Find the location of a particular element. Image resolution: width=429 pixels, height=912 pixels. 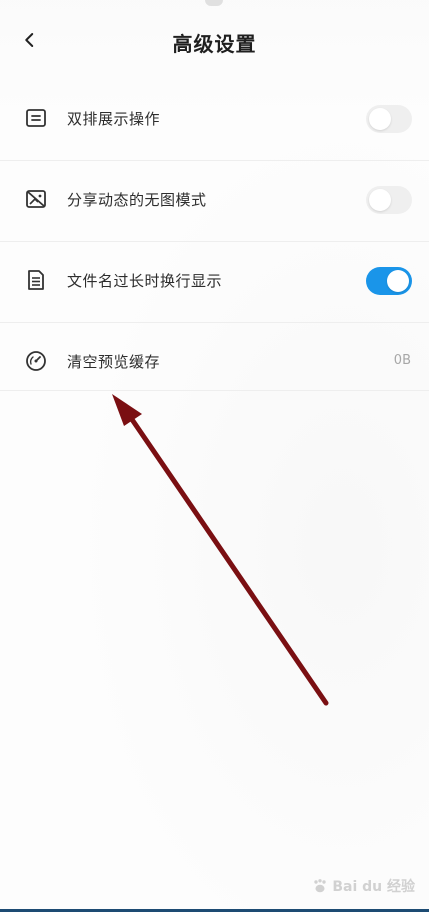

setting-row-wrap-long-filename: 文件名过长时换行显示 is located at coordinates (214, 282).